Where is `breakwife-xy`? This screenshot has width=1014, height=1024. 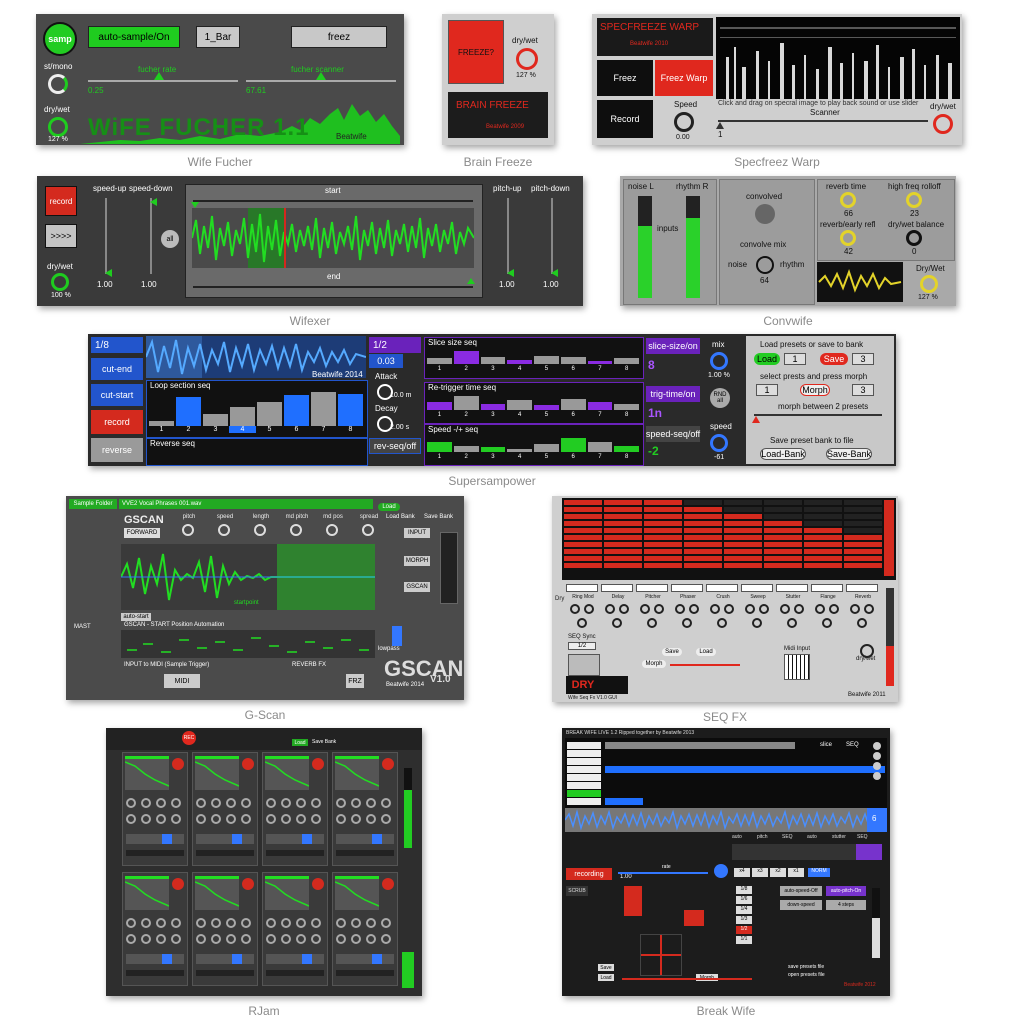 breakwife-xy is located at coordinates (661, 955).